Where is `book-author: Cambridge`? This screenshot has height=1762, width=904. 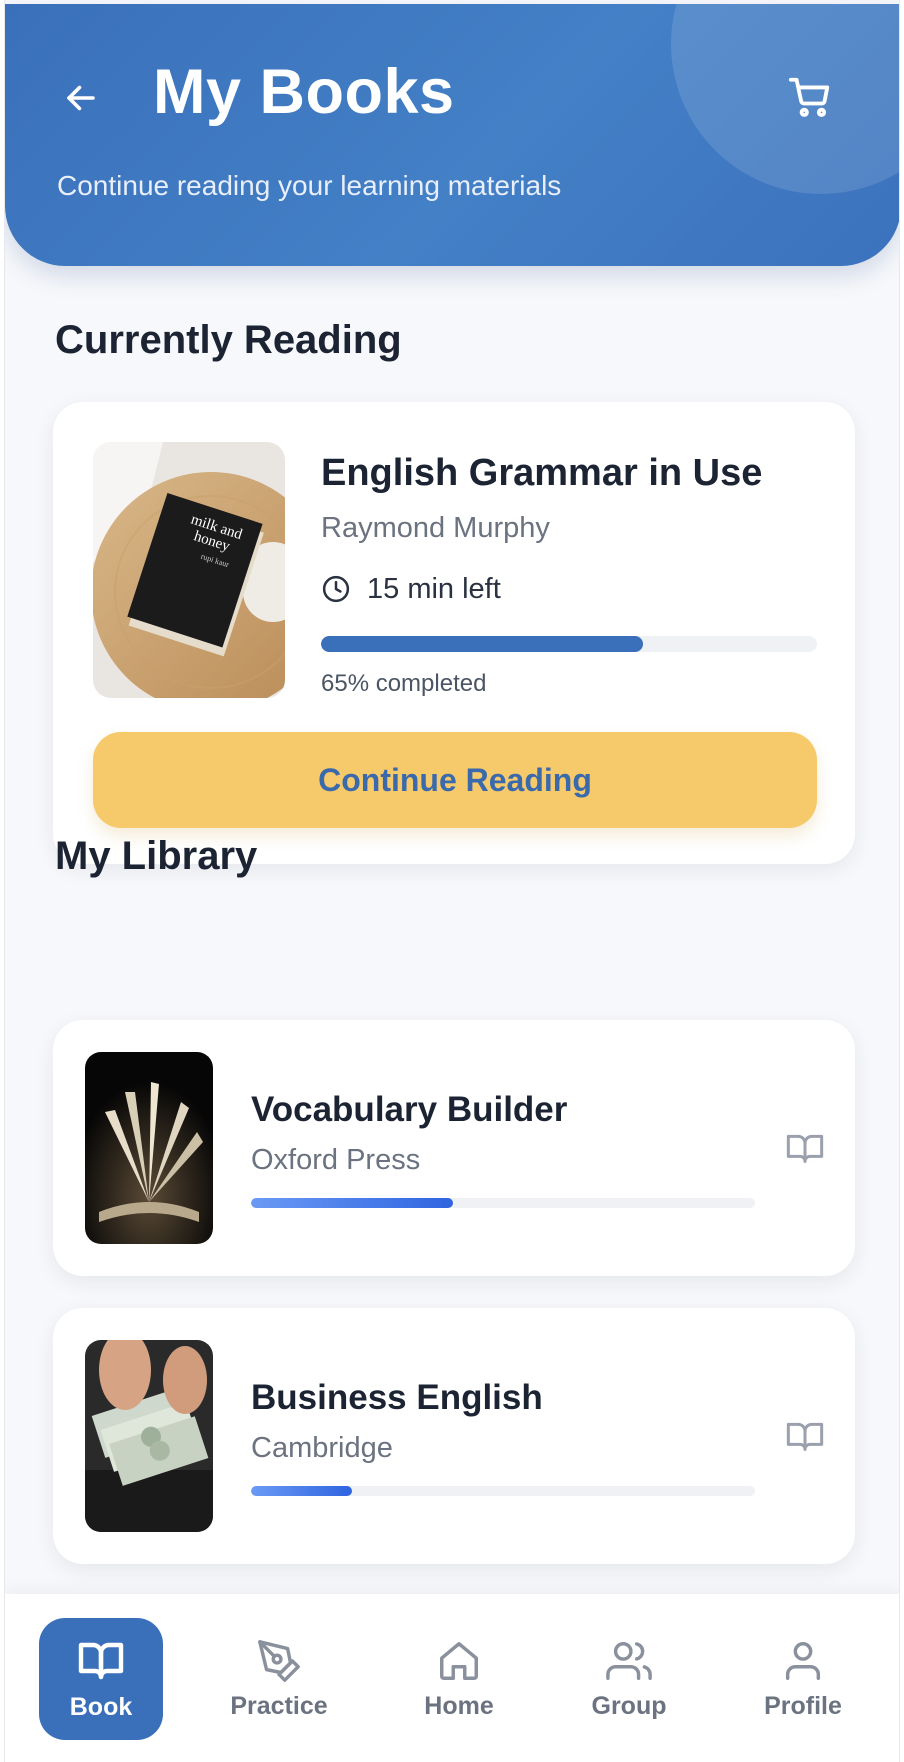
book-author: Cambridge is located at coordinates (322, 1448).